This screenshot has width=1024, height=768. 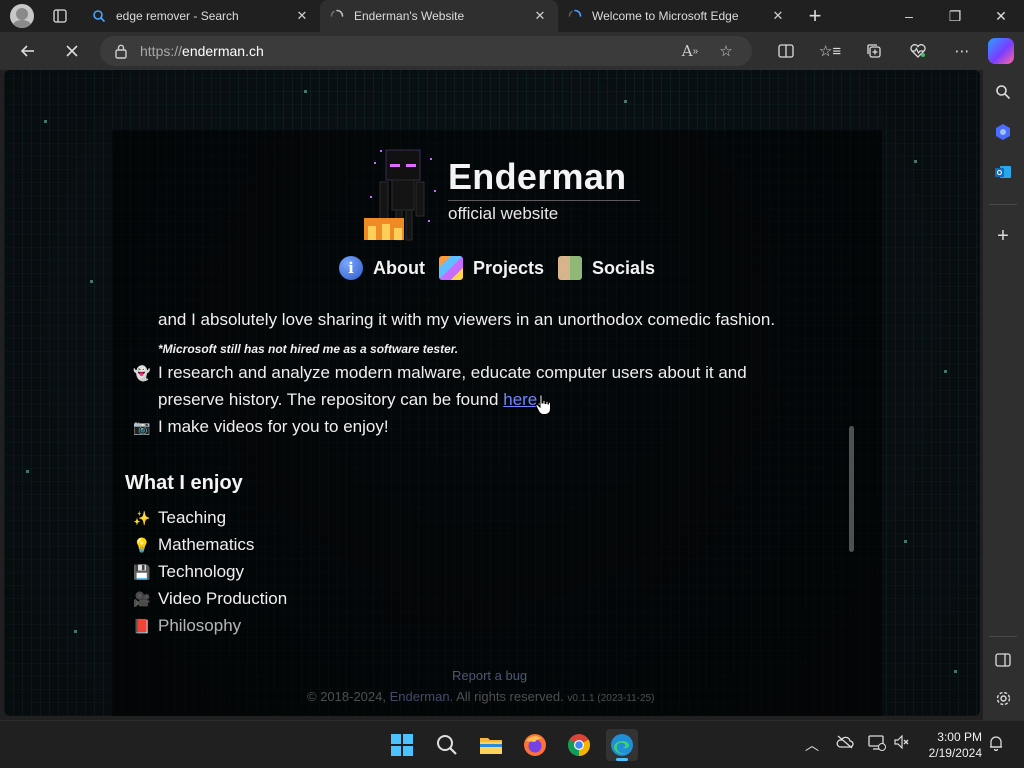 I want to click on show-hidden-icons-chevron-icon: ︿, so click(x=812, y=745).